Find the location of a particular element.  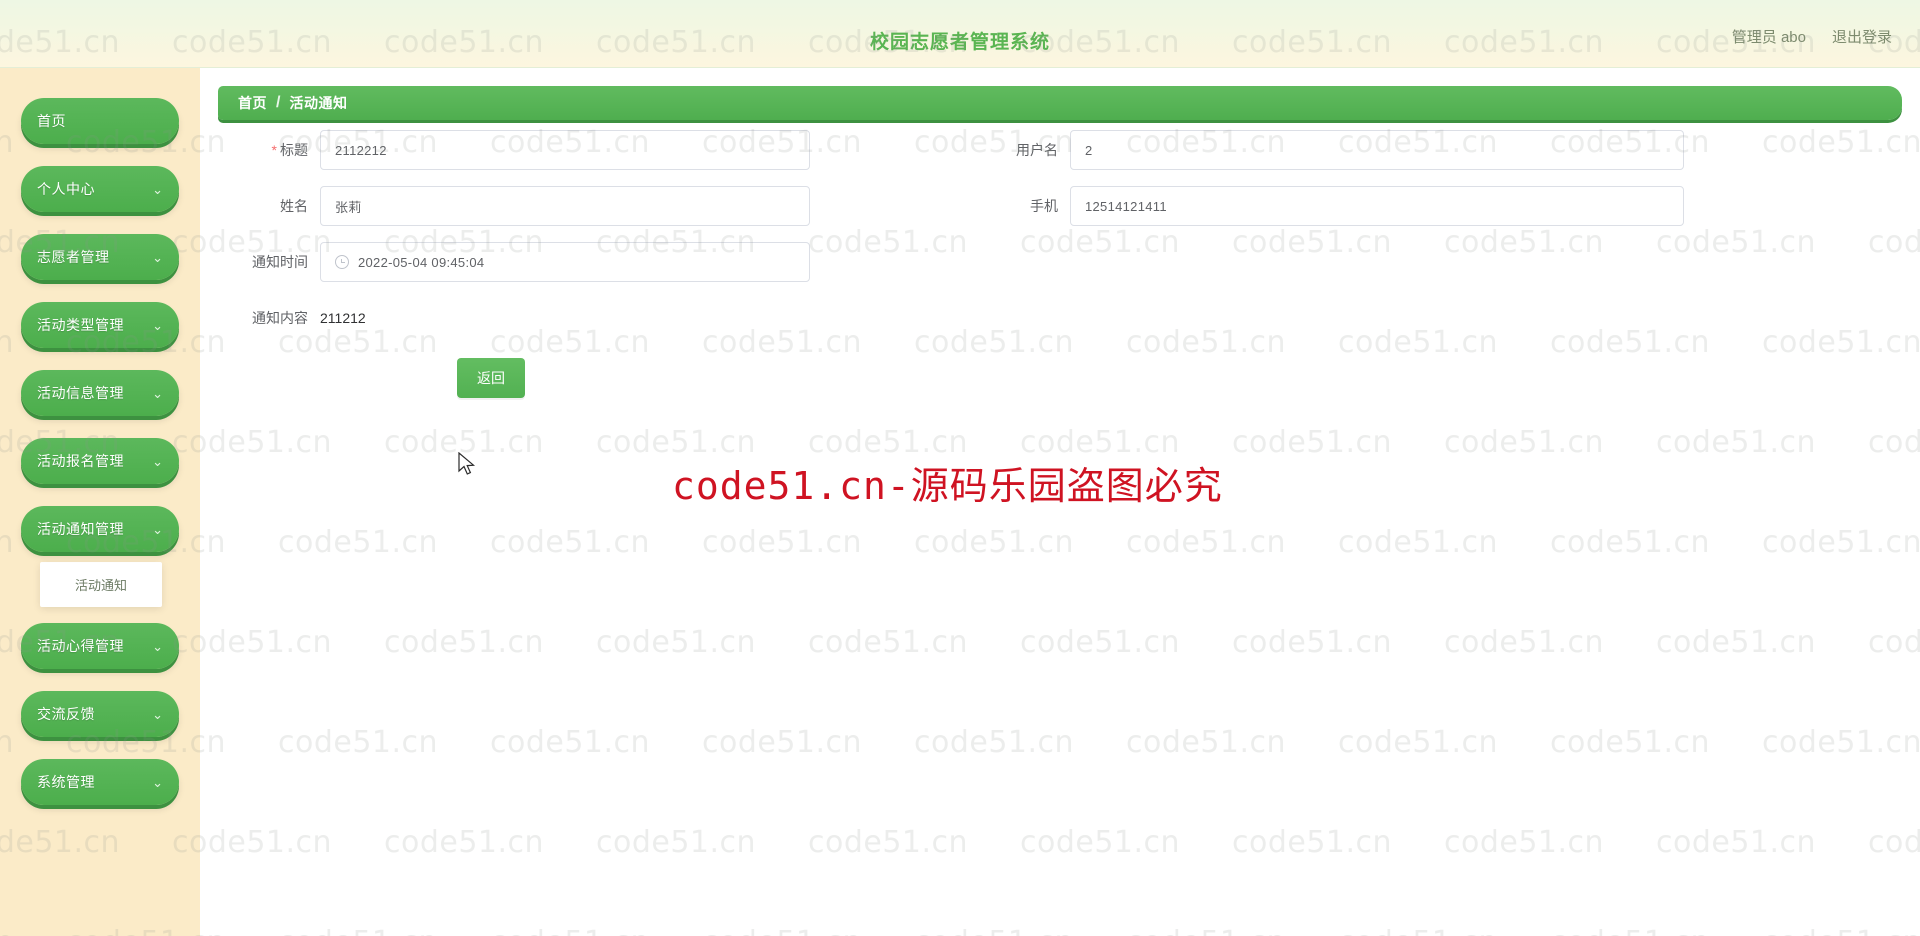

sidebar-item-label: 活动信息管理 is located at coordinates (80, 393).